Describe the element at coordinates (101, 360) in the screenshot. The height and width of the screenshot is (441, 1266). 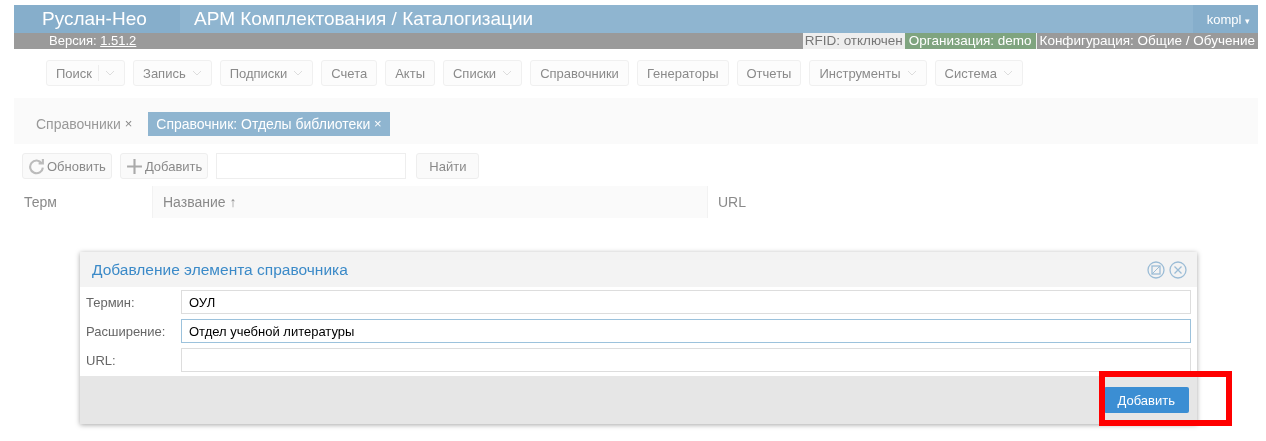
I see `field-label: URL:` at that location.